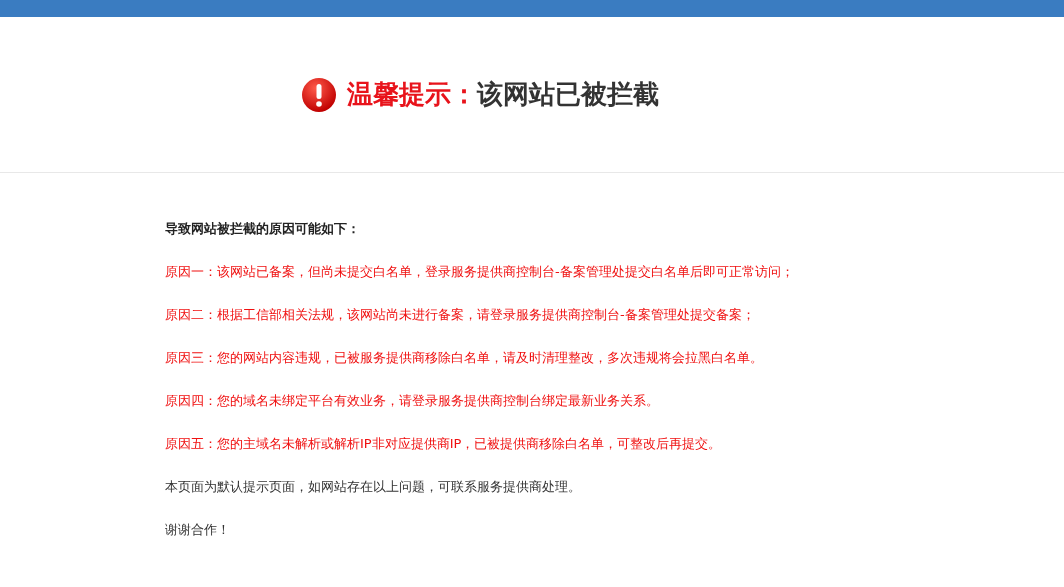 This screenshot has width=1064, height=587. Describe the element at coordinates (263, 229) in the screenshot. I see `section-heading: 导致网站被拦截的原因可能如下：` at that location.